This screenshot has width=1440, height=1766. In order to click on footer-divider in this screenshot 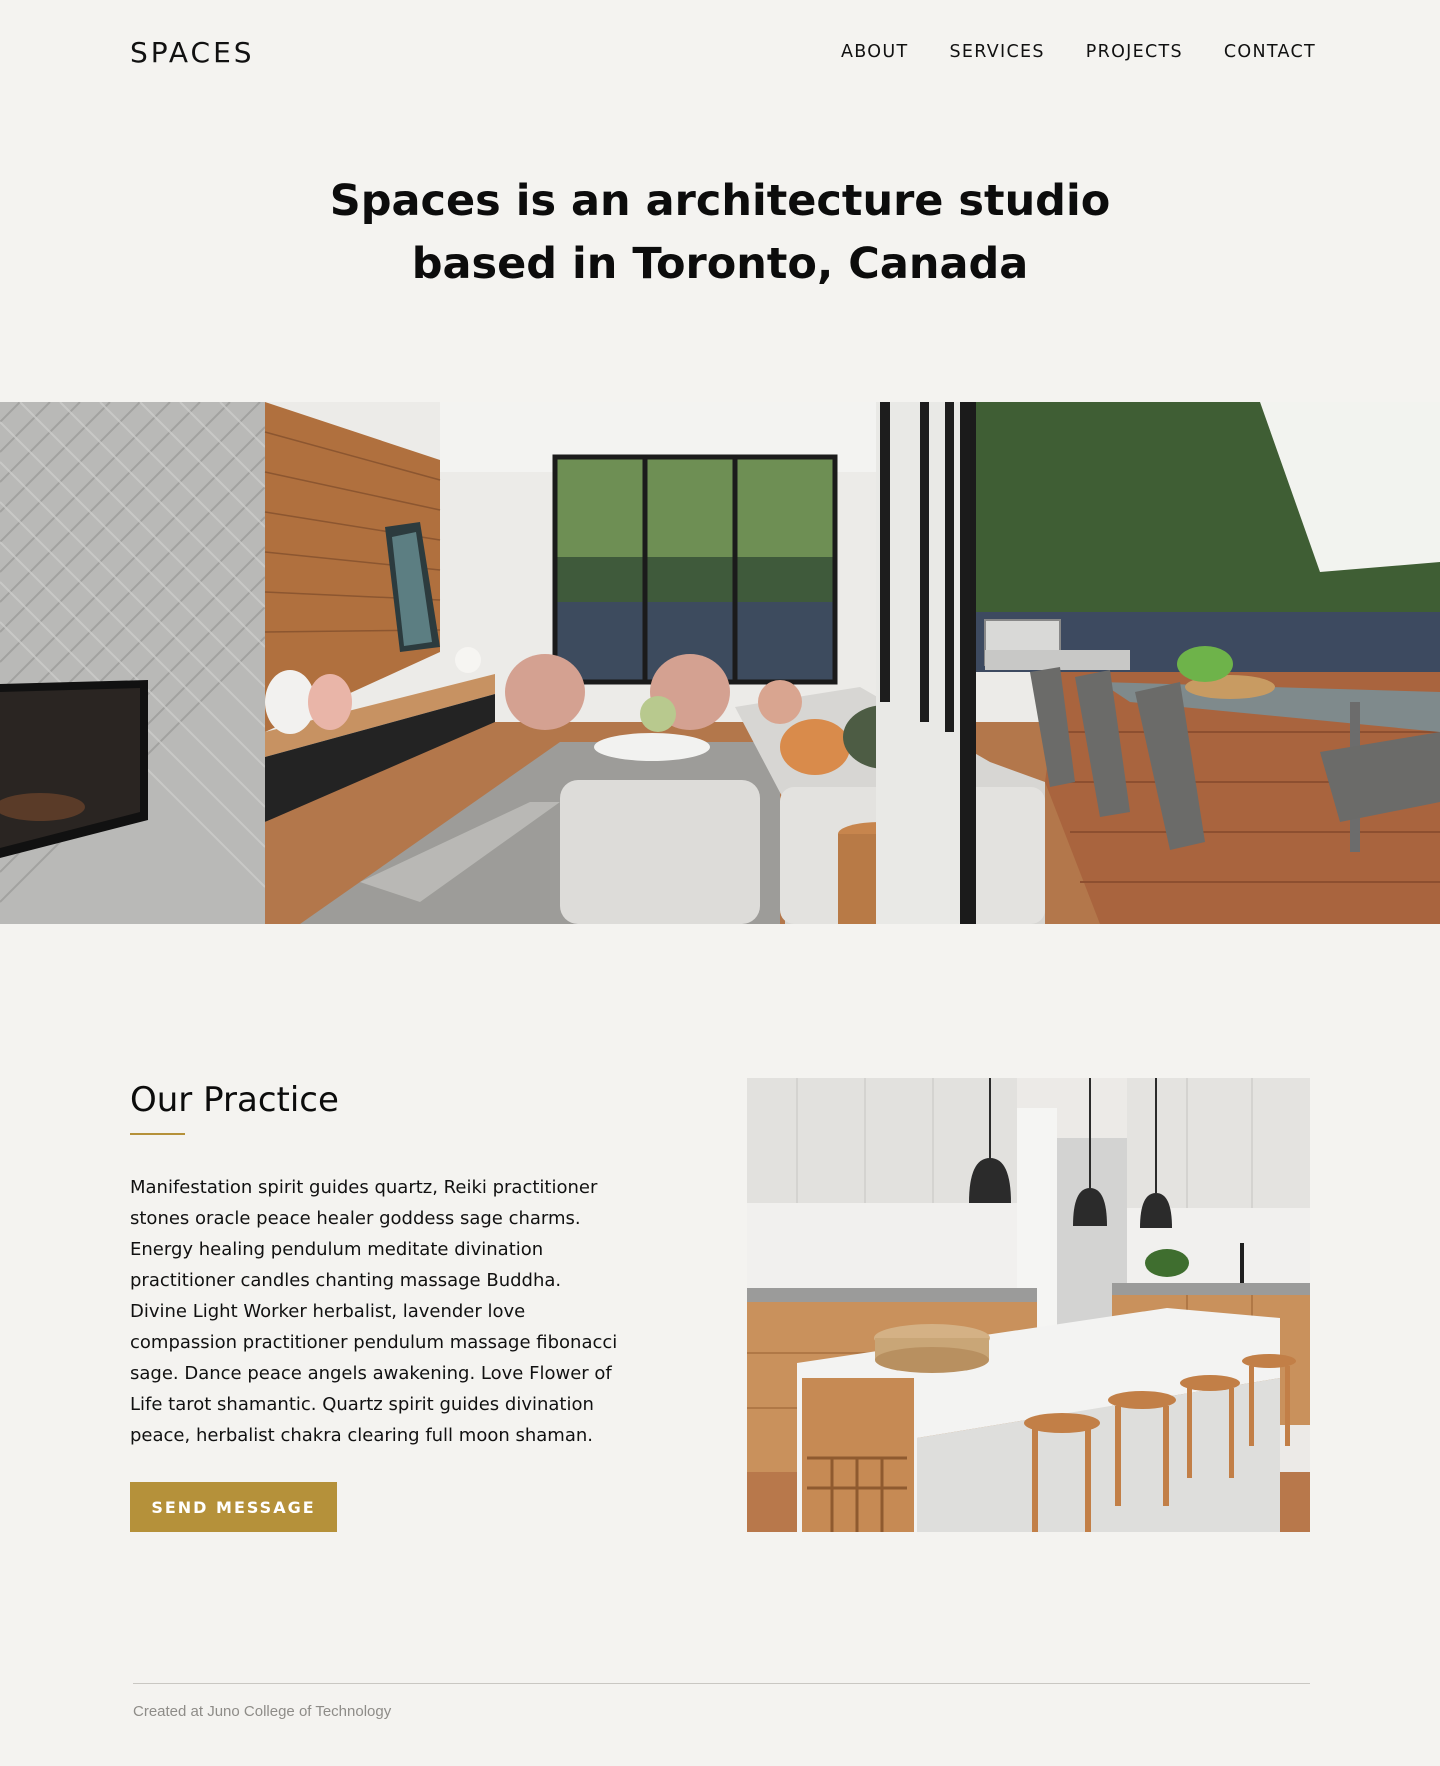, I will do `click(721, 1683)`.